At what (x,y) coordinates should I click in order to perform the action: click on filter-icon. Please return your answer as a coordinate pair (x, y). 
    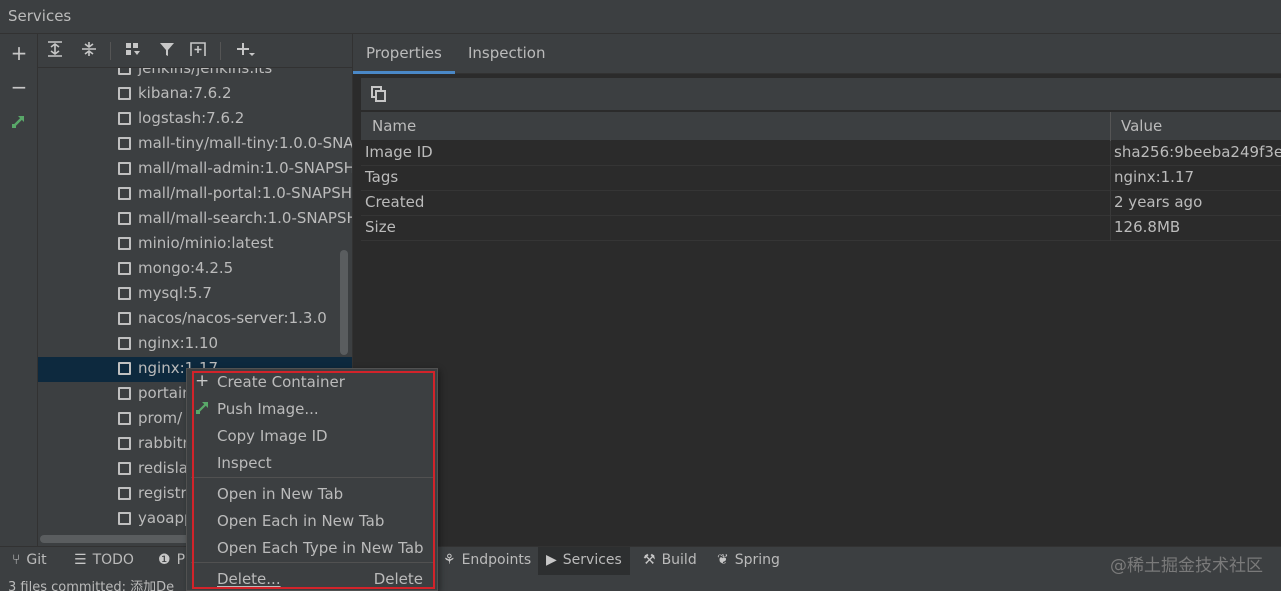
    Looking at the image, I should click on (167, 51).